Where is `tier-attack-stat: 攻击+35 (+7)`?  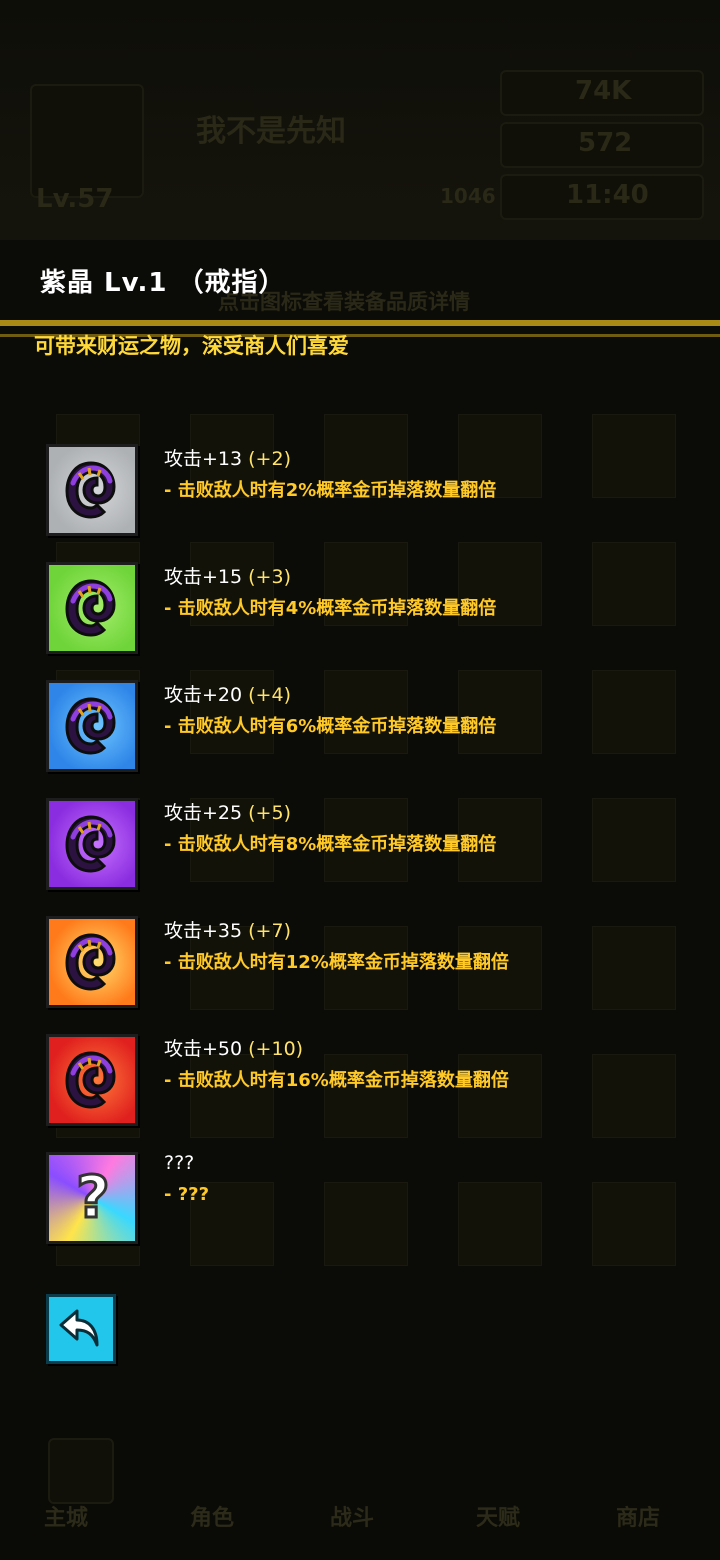
tier-attack-stat: 攻击+35 (+7) is located at coordinates (227, 929).